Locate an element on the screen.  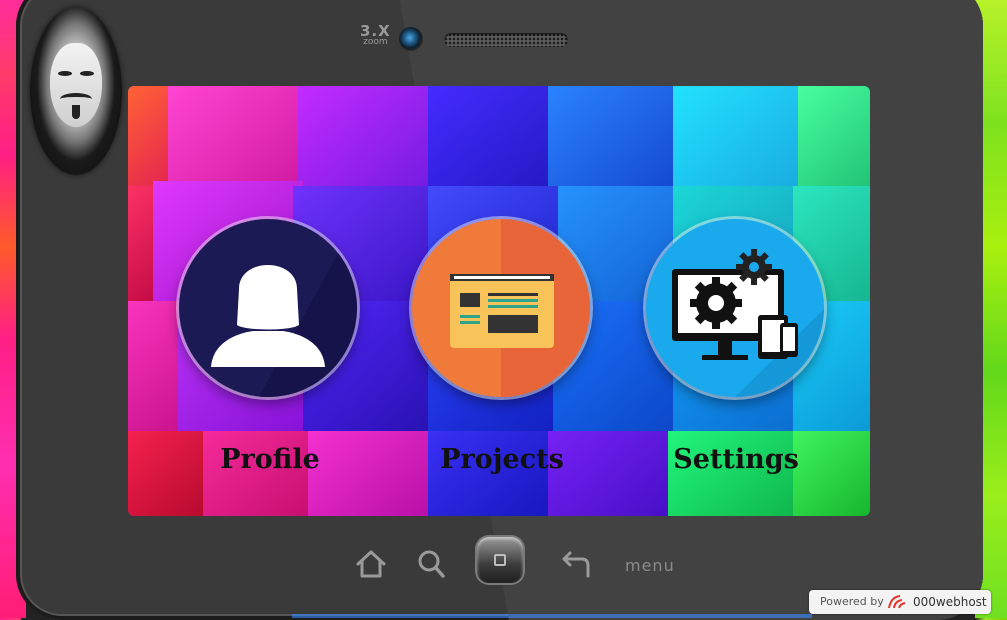
projects-app-button is located at coordinates (501, 308).